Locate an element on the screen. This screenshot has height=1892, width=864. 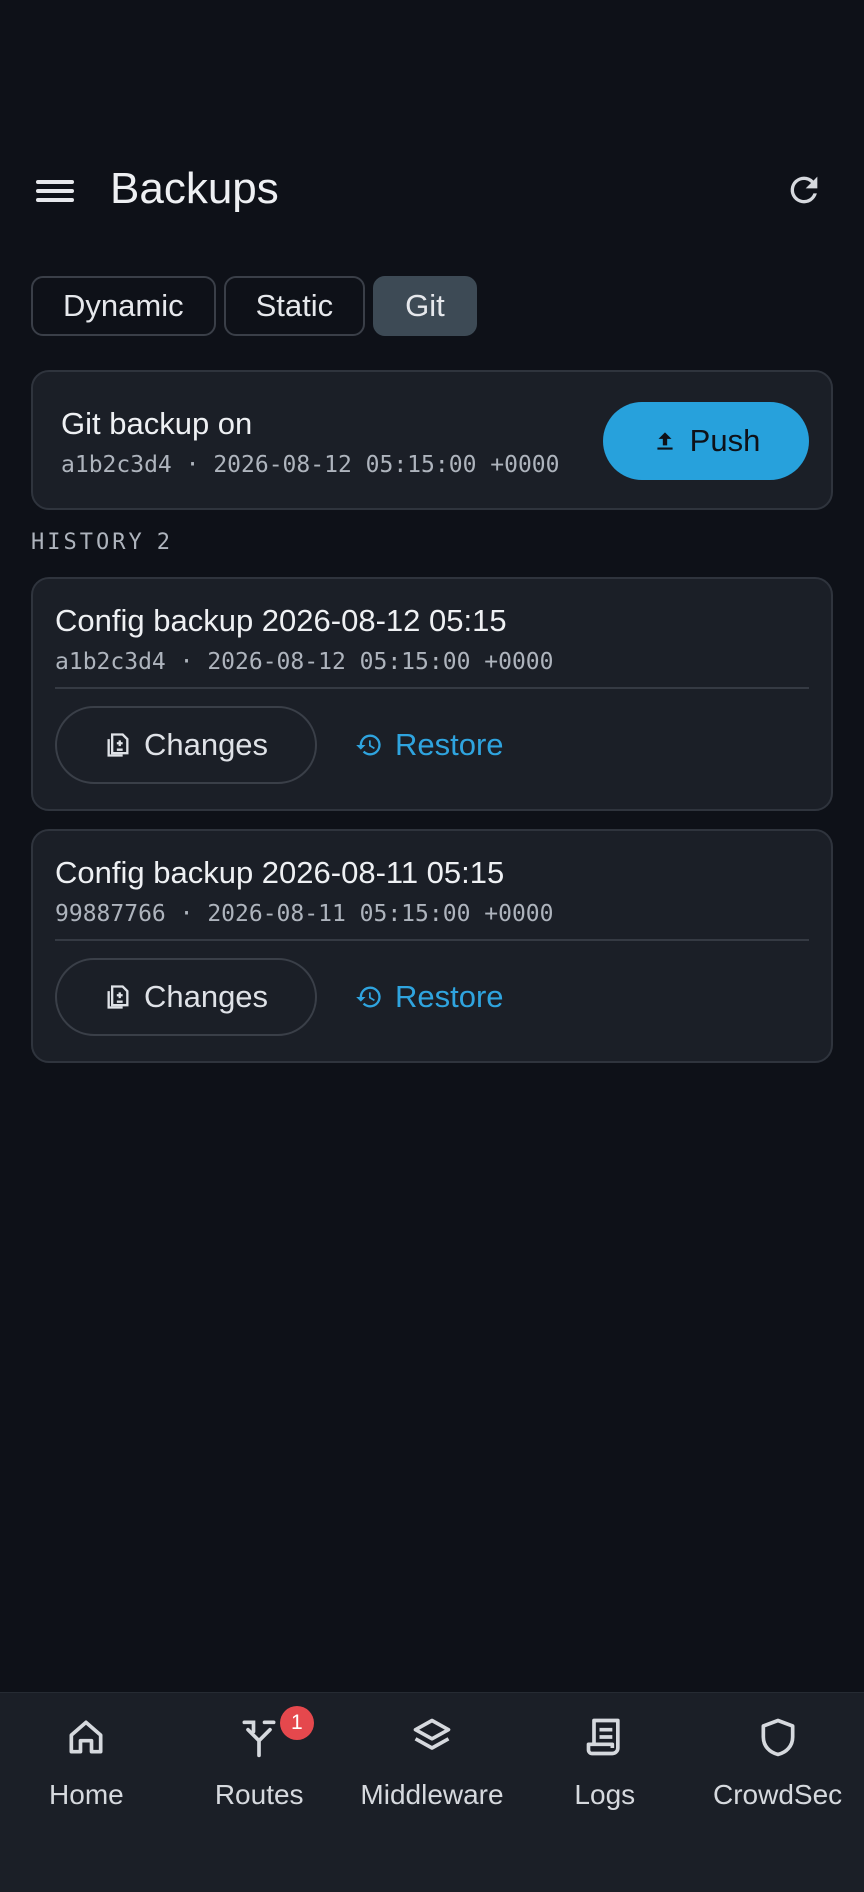
nav-item-home: Home is located at coordinates (86, 1792).